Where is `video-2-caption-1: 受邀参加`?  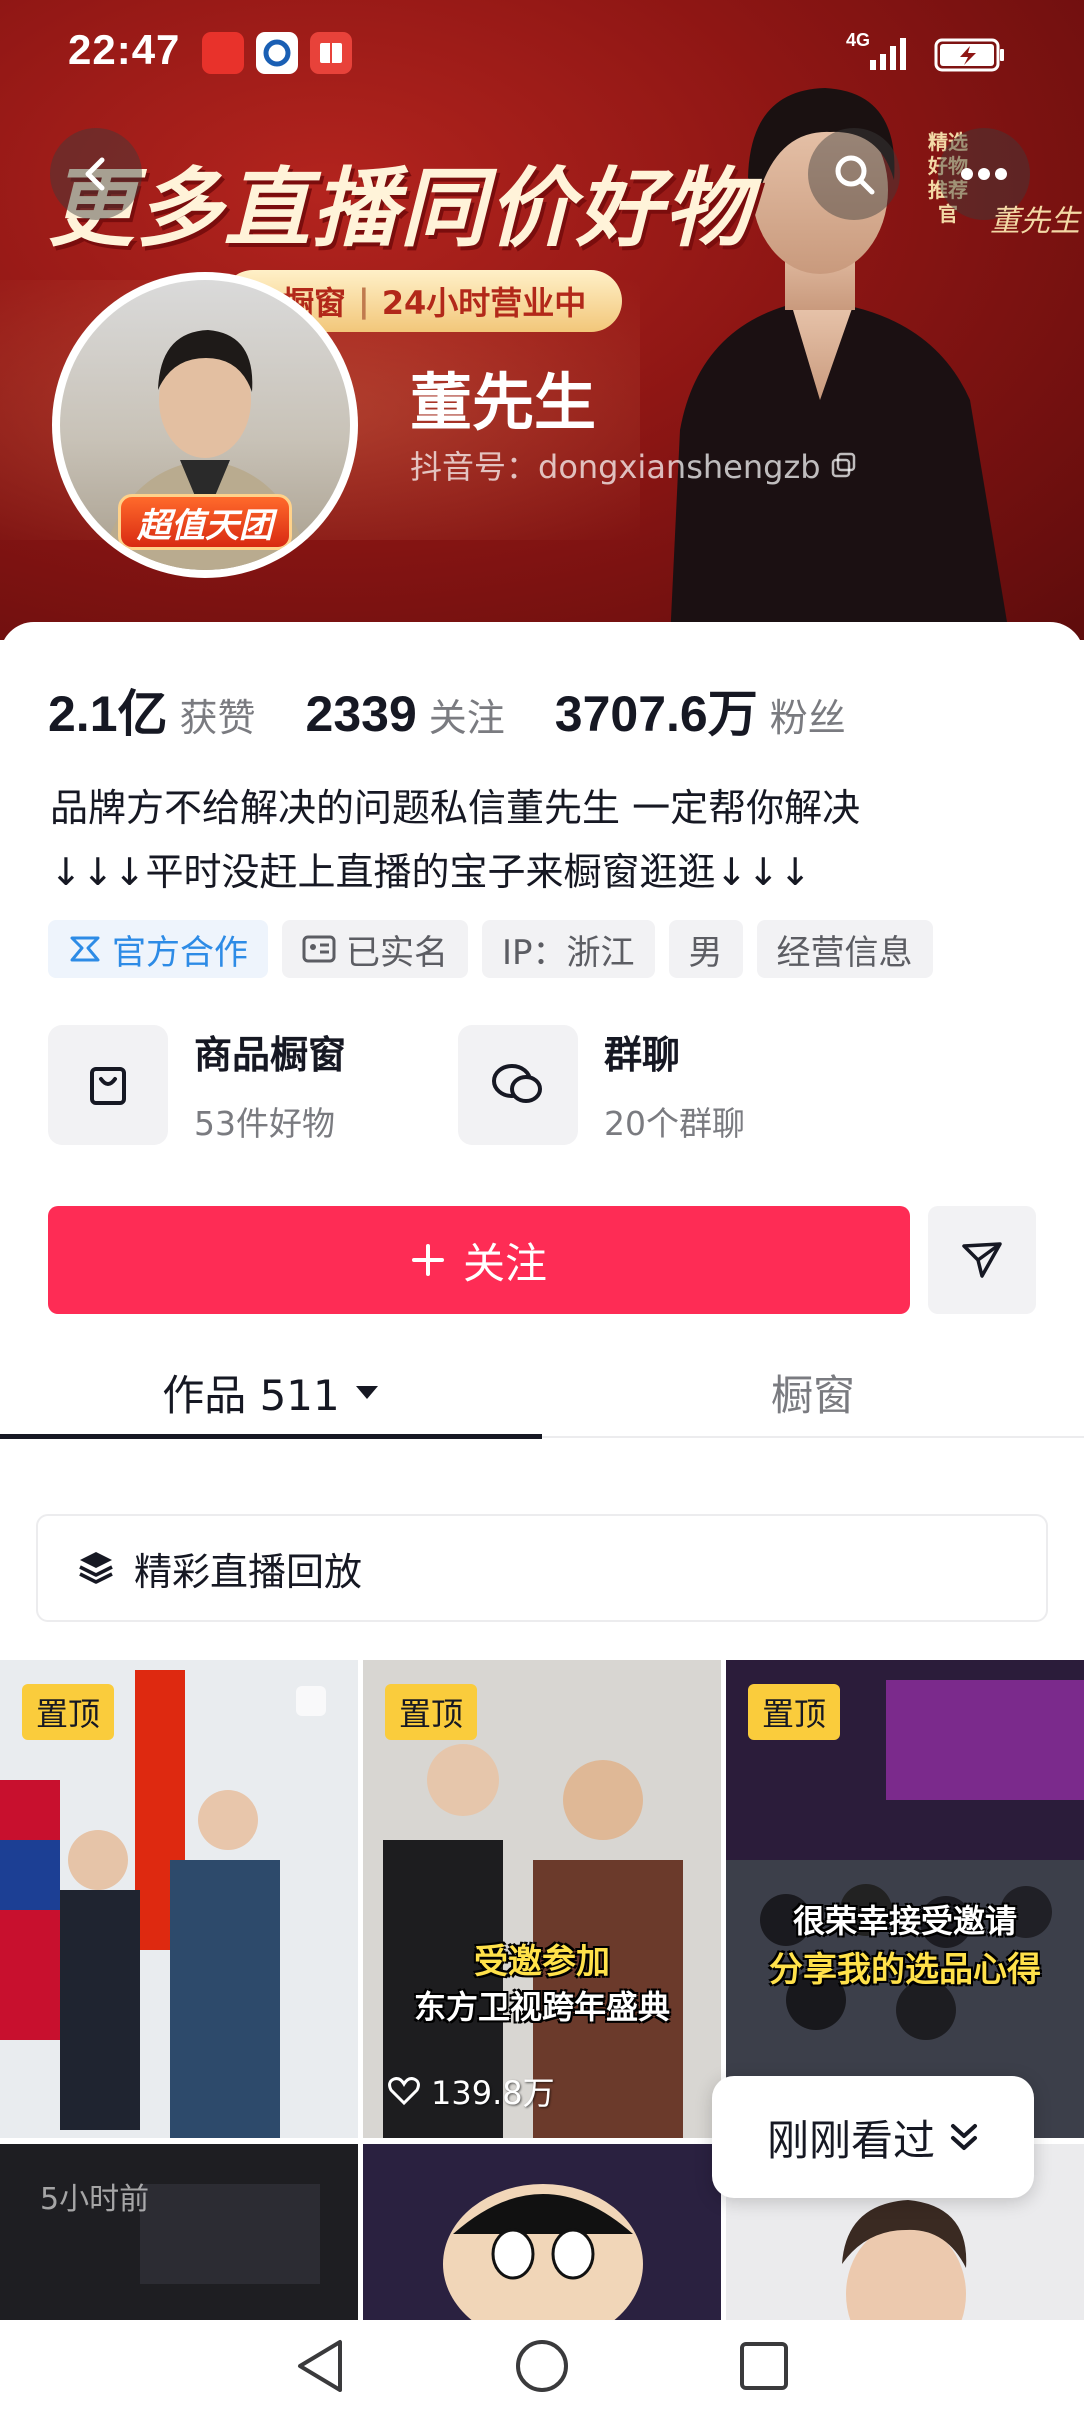 video-2-caption-1: 受邀参加 is located at coordinates (542, 1962).